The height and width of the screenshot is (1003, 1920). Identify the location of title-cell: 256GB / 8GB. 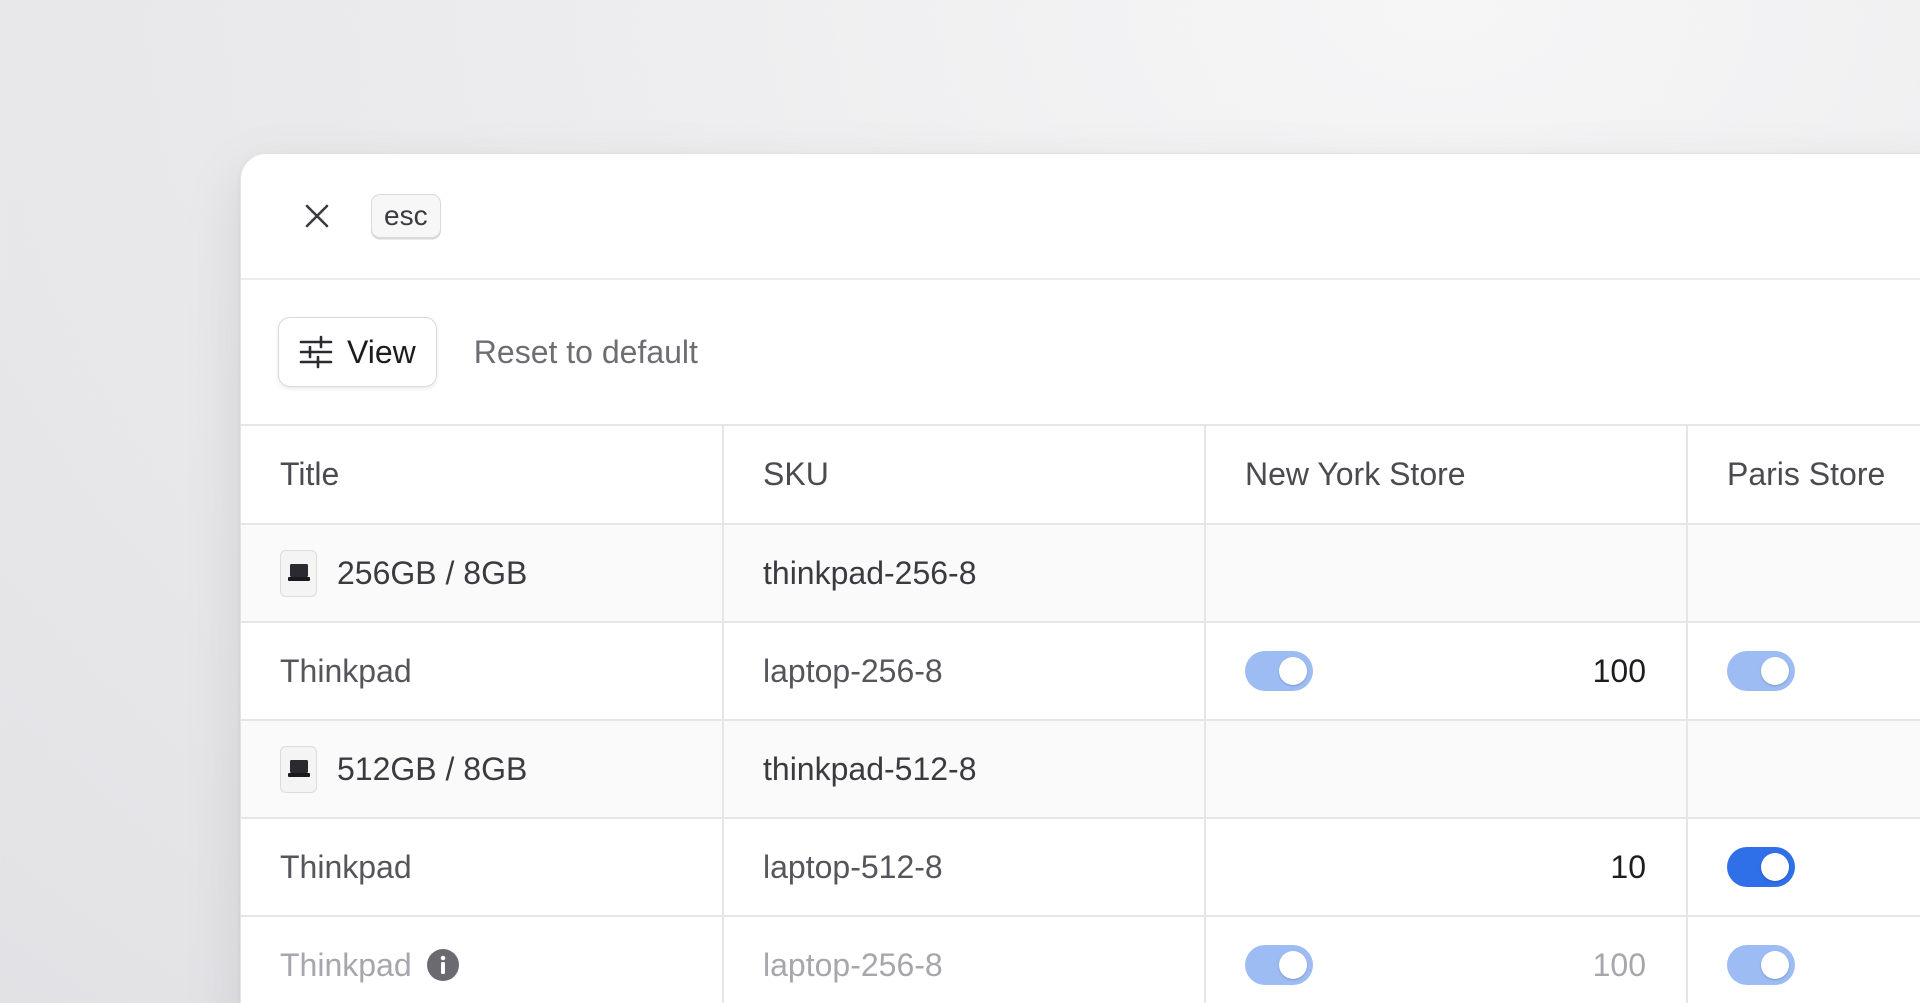
(482, 573).